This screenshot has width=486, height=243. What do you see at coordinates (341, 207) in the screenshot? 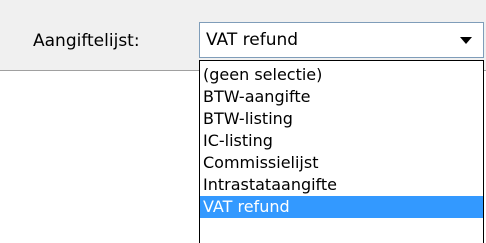
I see `dropdown-option-vat-refund: VAT refund` at bounding box center [341, 207].